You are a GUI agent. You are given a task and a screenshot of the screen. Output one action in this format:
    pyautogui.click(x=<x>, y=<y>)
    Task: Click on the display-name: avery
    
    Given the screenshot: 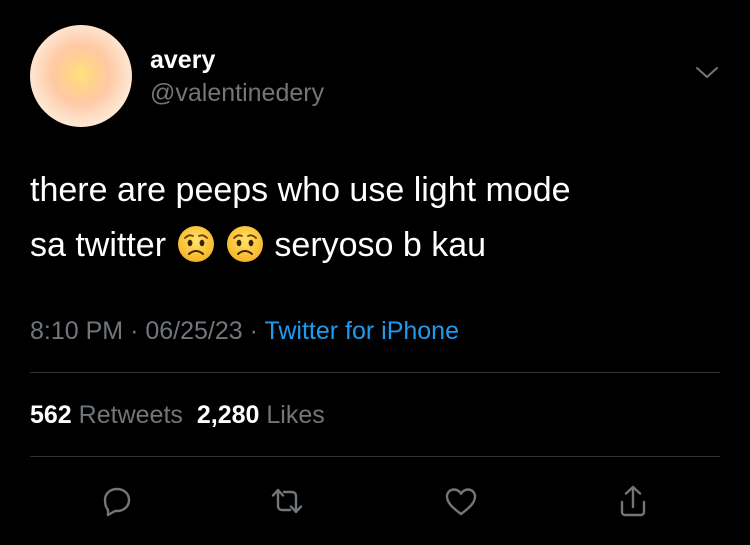 What is the action you would take?
    pyautogui.click(x=237, y=60)
    